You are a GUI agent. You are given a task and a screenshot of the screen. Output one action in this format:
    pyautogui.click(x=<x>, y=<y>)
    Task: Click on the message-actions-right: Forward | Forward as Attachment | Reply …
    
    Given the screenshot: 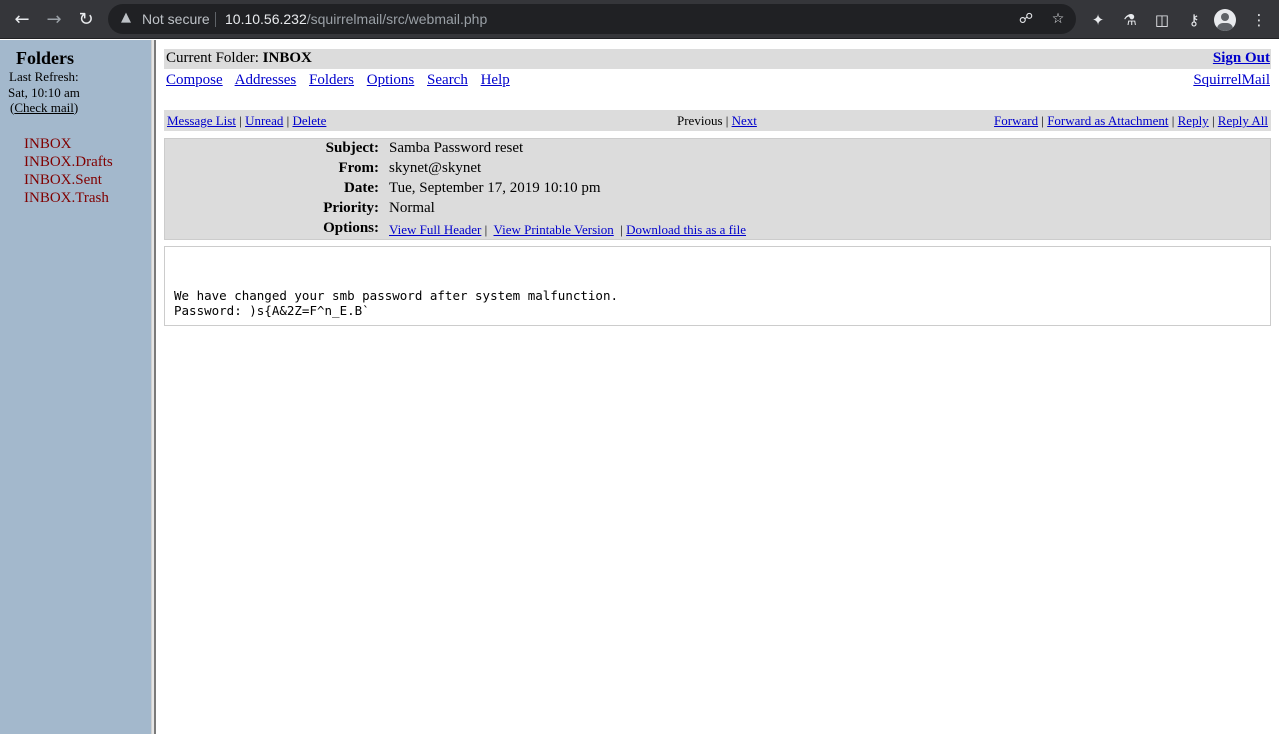 What is the action you would take?
    pyautogui.click(x=1131, y=121)
    